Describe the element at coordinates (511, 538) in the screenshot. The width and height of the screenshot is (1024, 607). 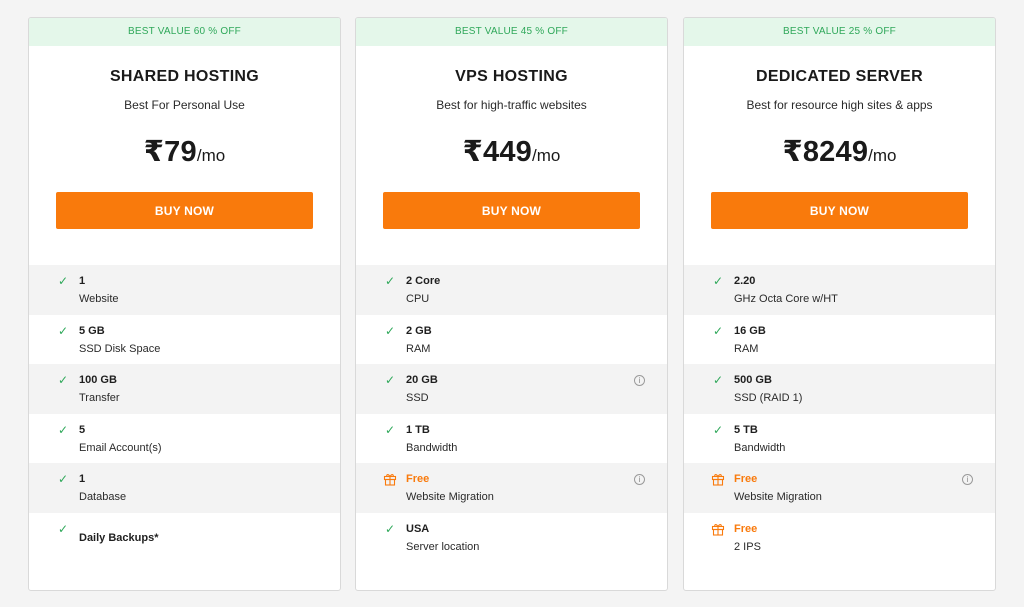
I see `feature-row: ✓ USA Server location` at that location.